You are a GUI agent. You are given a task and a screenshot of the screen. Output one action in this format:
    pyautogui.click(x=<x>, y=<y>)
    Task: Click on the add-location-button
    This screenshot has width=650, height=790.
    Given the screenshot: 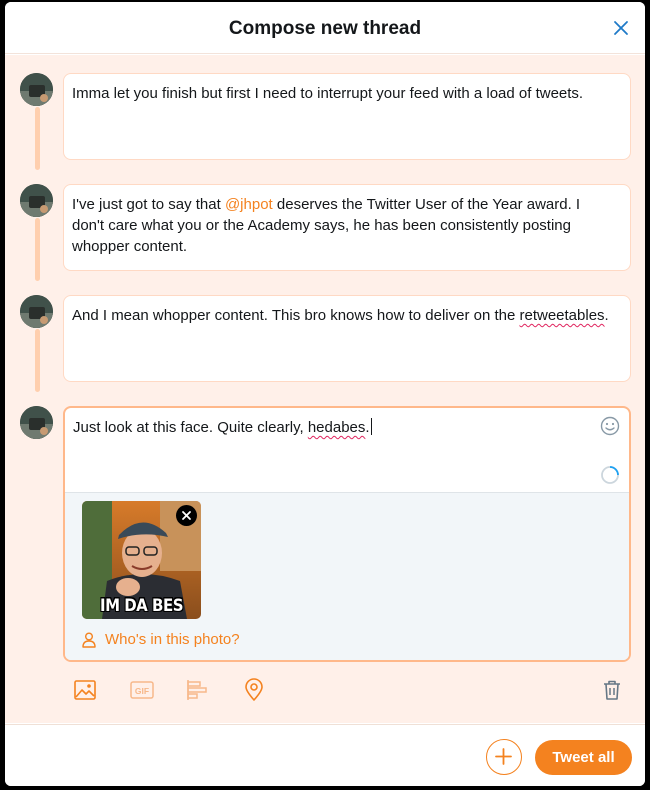 What is the action you would take?
    pyautogui.click(x=254, y=690)
    